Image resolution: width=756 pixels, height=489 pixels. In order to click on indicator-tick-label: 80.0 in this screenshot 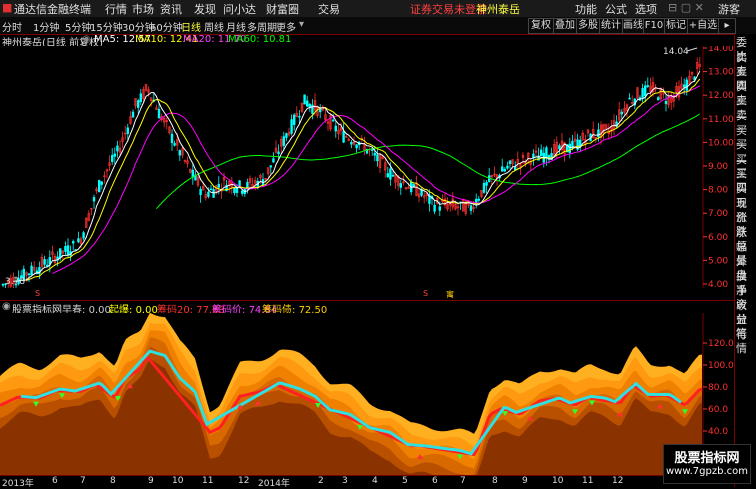, I will do `click(718, 388)`.